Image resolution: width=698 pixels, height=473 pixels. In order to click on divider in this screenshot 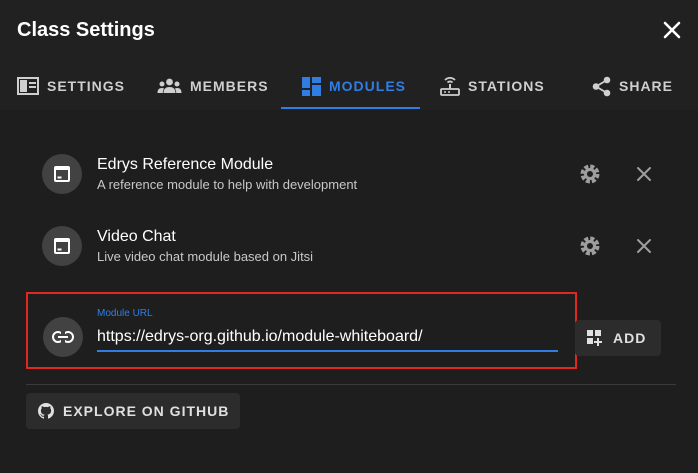, I will do `click(351, 384)`.